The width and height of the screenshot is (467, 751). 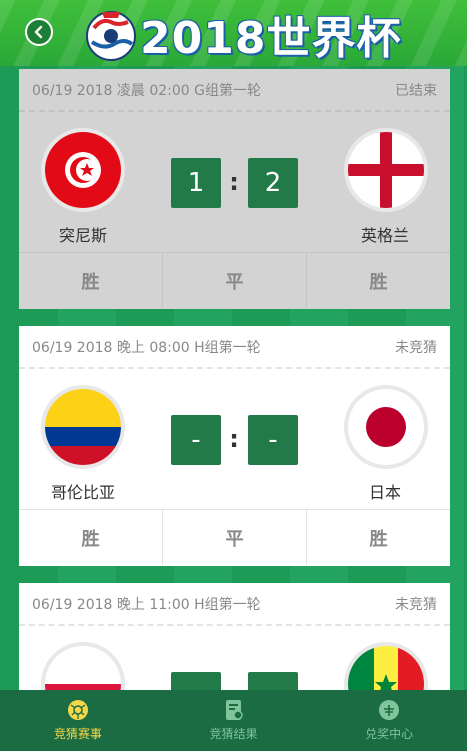 I want to click on home-score: 1, so click(x=196, y=183).